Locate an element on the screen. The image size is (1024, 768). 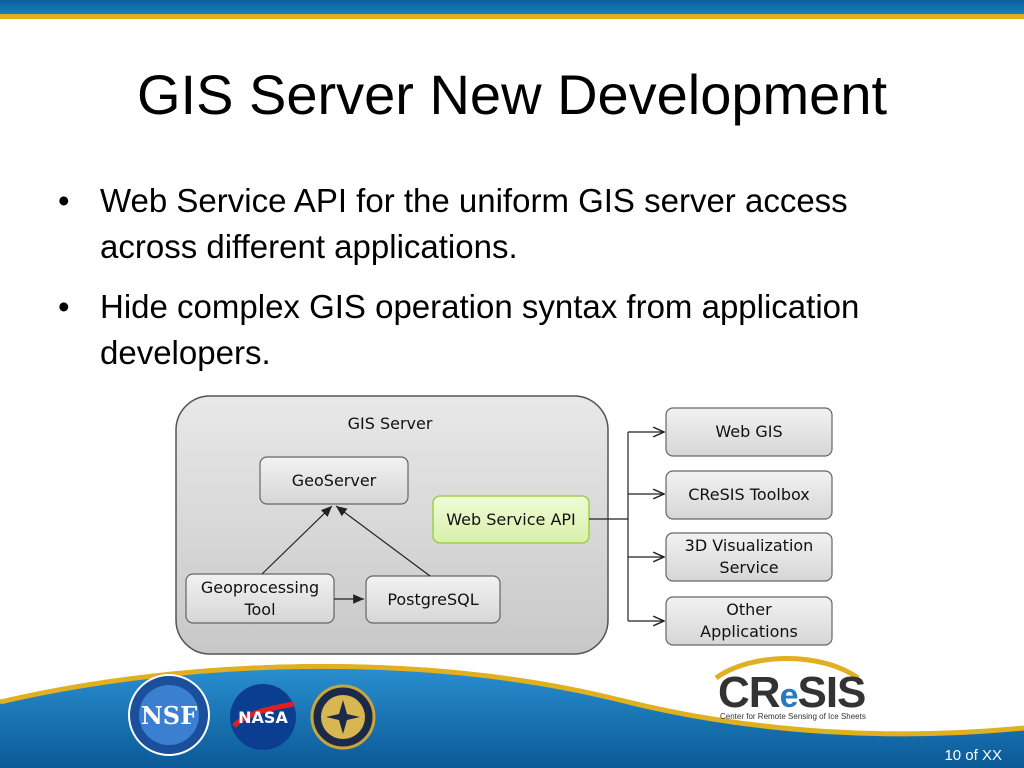
page-number: 10 of XX is located at coordinates (973, 755).